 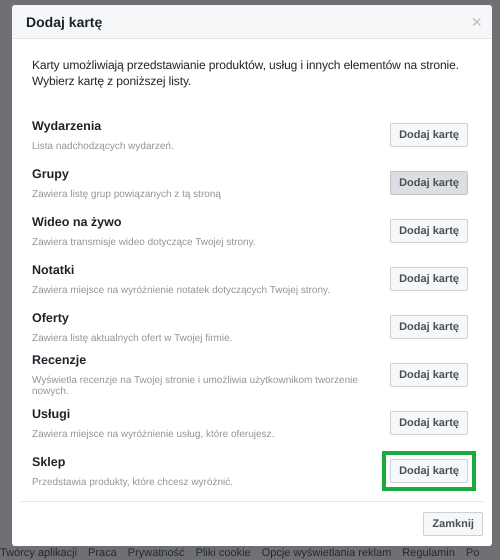 What do you see at coordinates (52, 413) in the screenshot?
I see `card-name: Usługi` at bounding box center [52, 413].